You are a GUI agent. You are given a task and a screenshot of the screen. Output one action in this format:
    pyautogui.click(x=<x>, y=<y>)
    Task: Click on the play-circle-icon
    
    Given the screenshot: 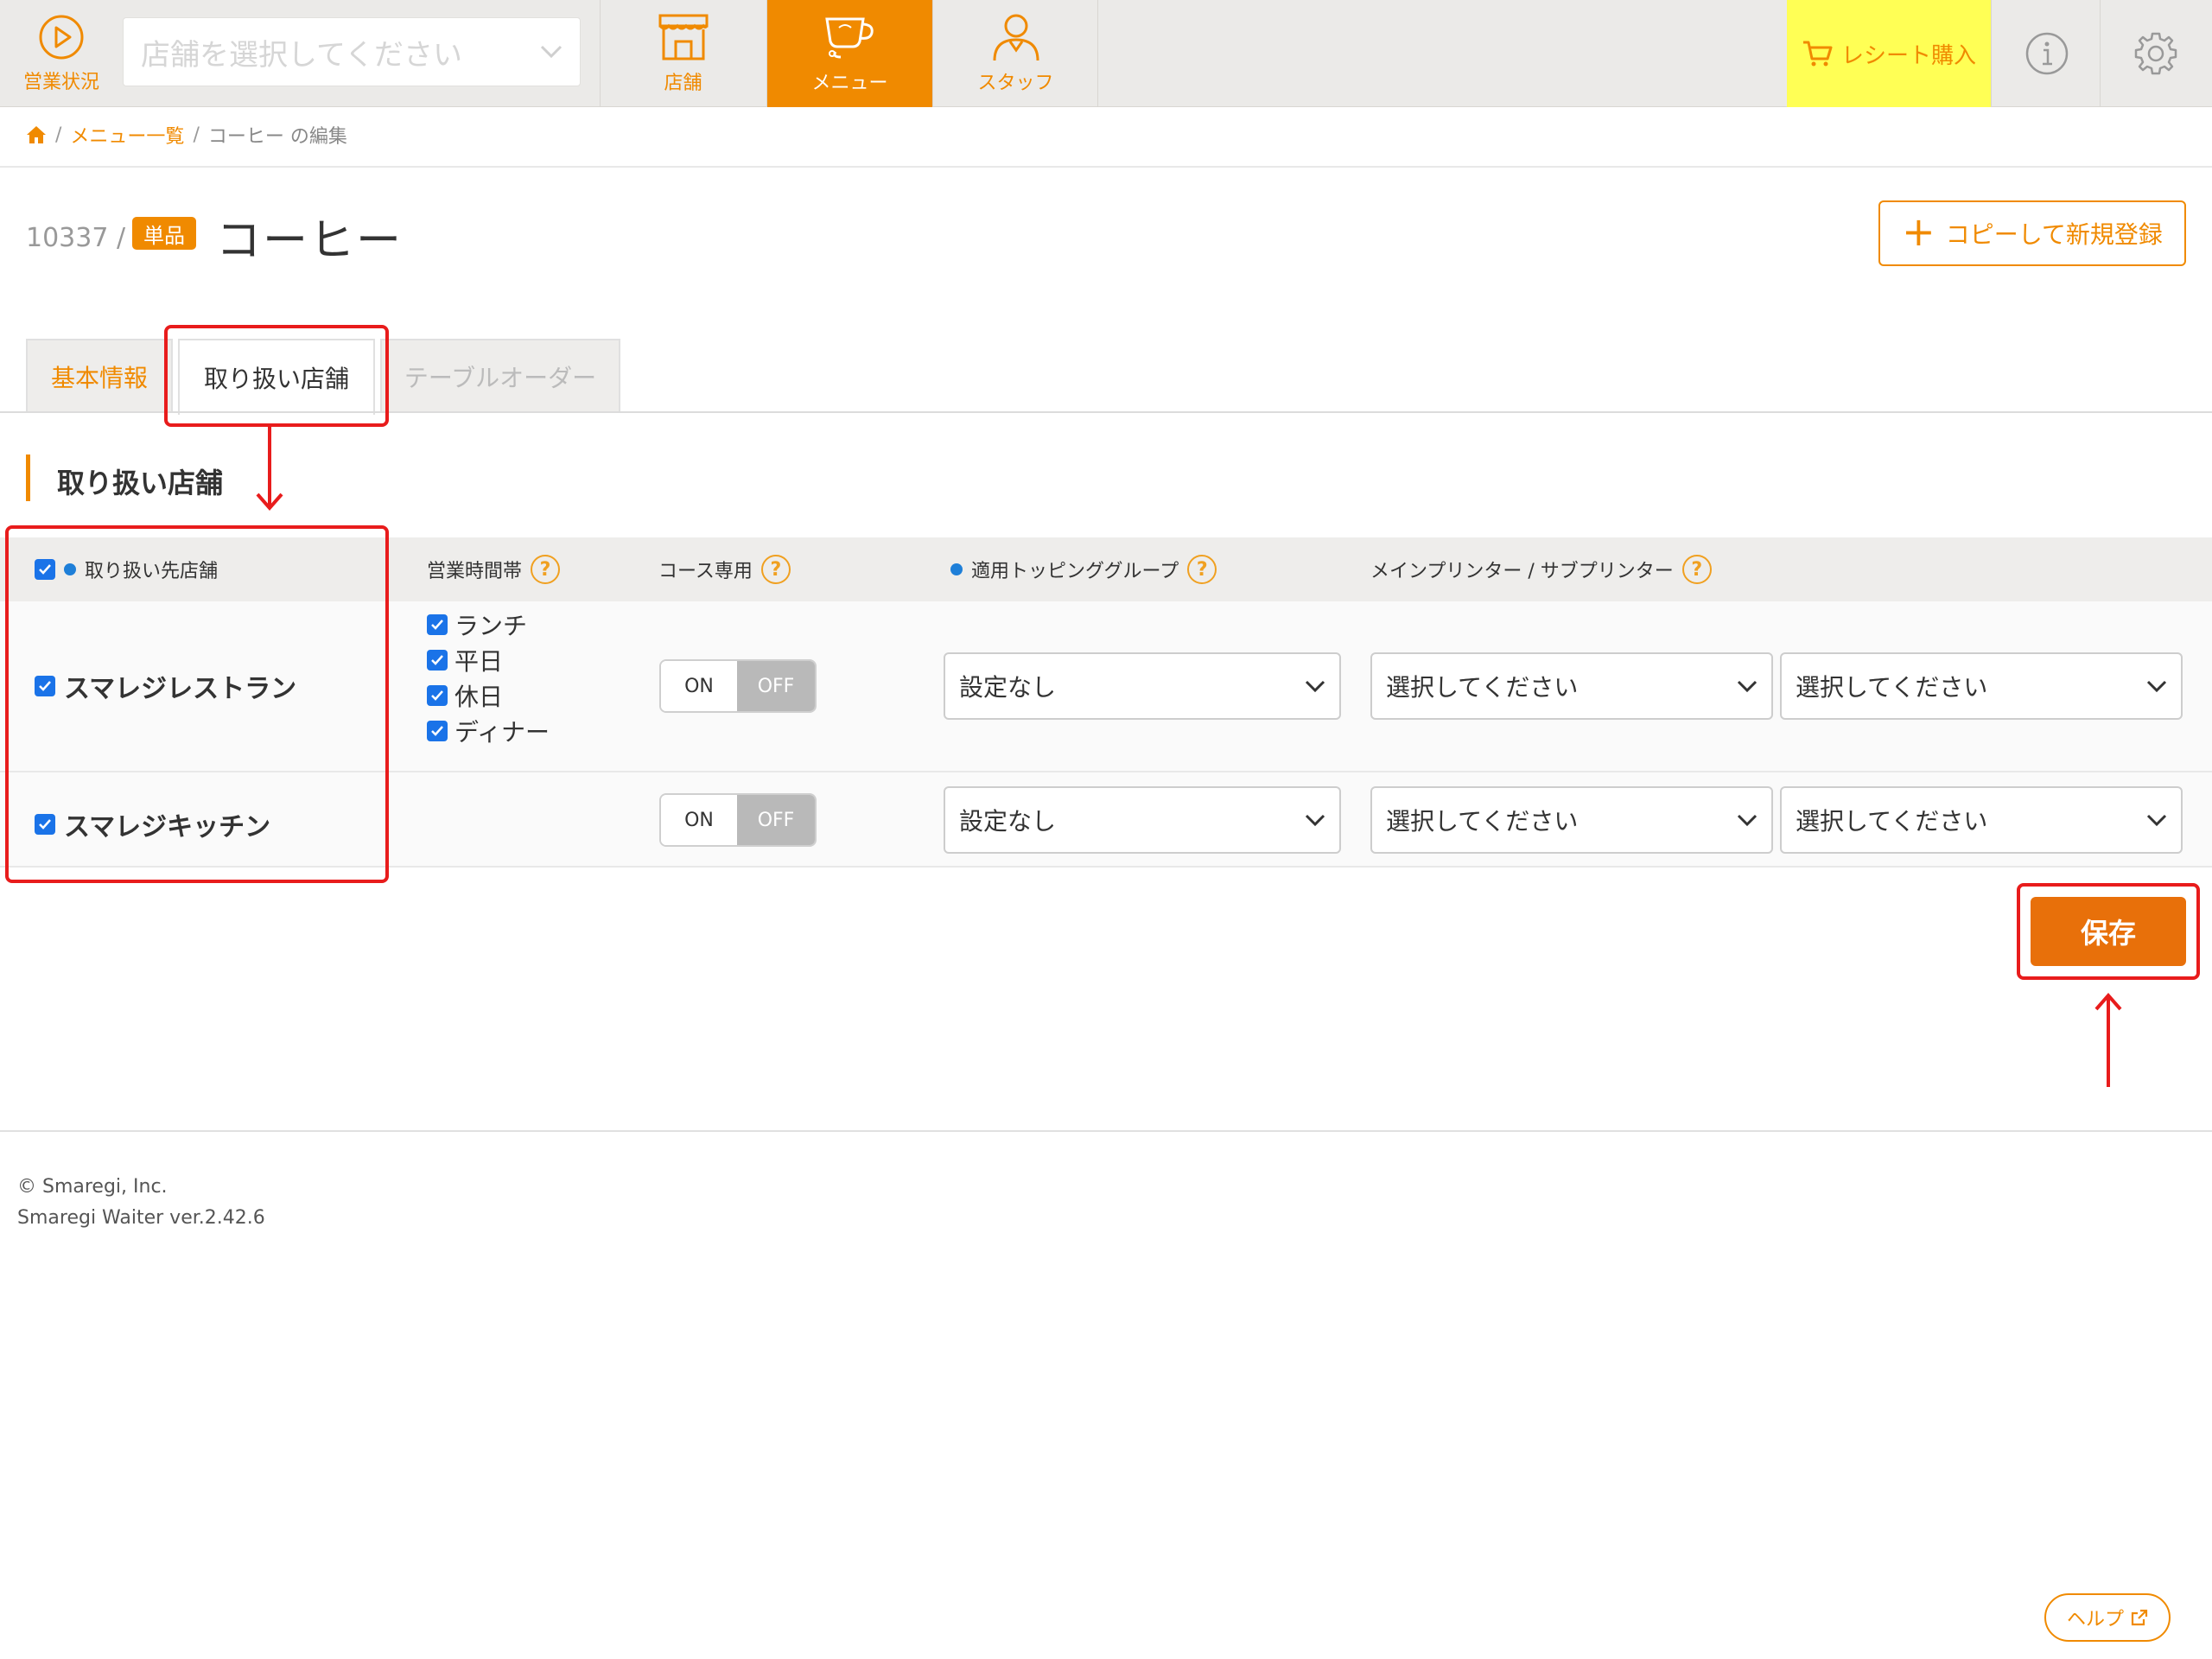 What is the action you would take?
    pyautogui.click(x=62, y=37)
    